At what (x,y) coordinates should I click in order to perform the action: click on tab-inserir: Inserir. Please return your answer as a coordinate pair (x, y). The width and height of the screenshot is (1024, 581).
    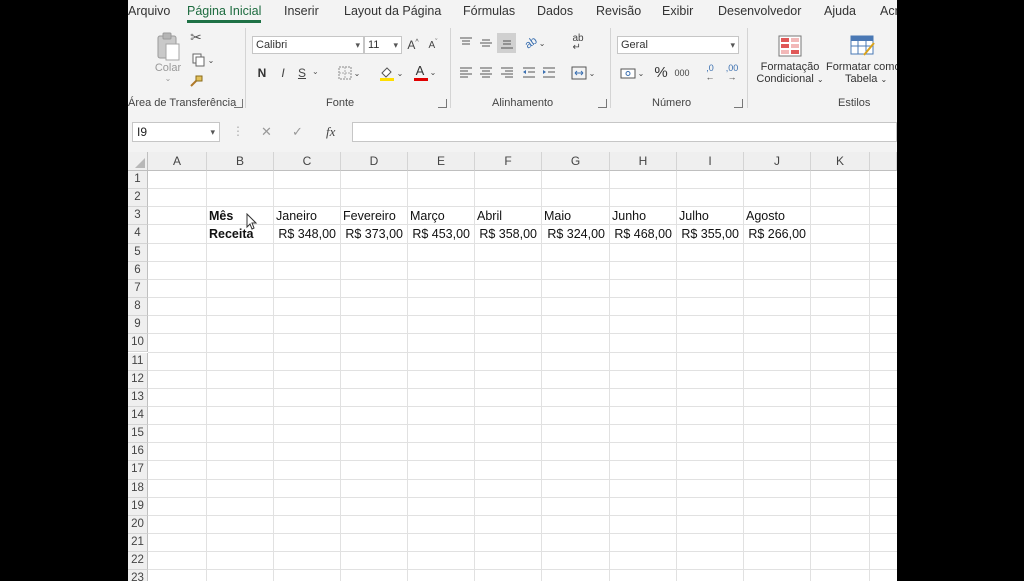
    Looking at the image, I should click on (301, 11).